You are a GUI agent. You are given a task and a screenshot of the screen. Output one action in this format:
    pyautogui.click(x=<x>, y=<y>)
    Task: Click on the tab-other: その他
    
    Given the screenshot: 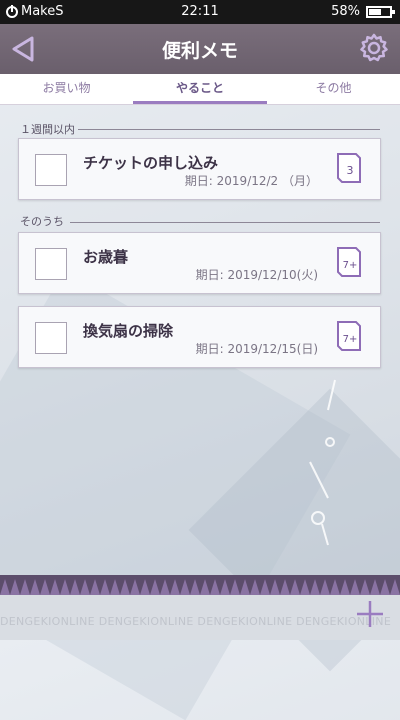 What is the action you would take?
    pyautogui.click(x=333, y=89)
    